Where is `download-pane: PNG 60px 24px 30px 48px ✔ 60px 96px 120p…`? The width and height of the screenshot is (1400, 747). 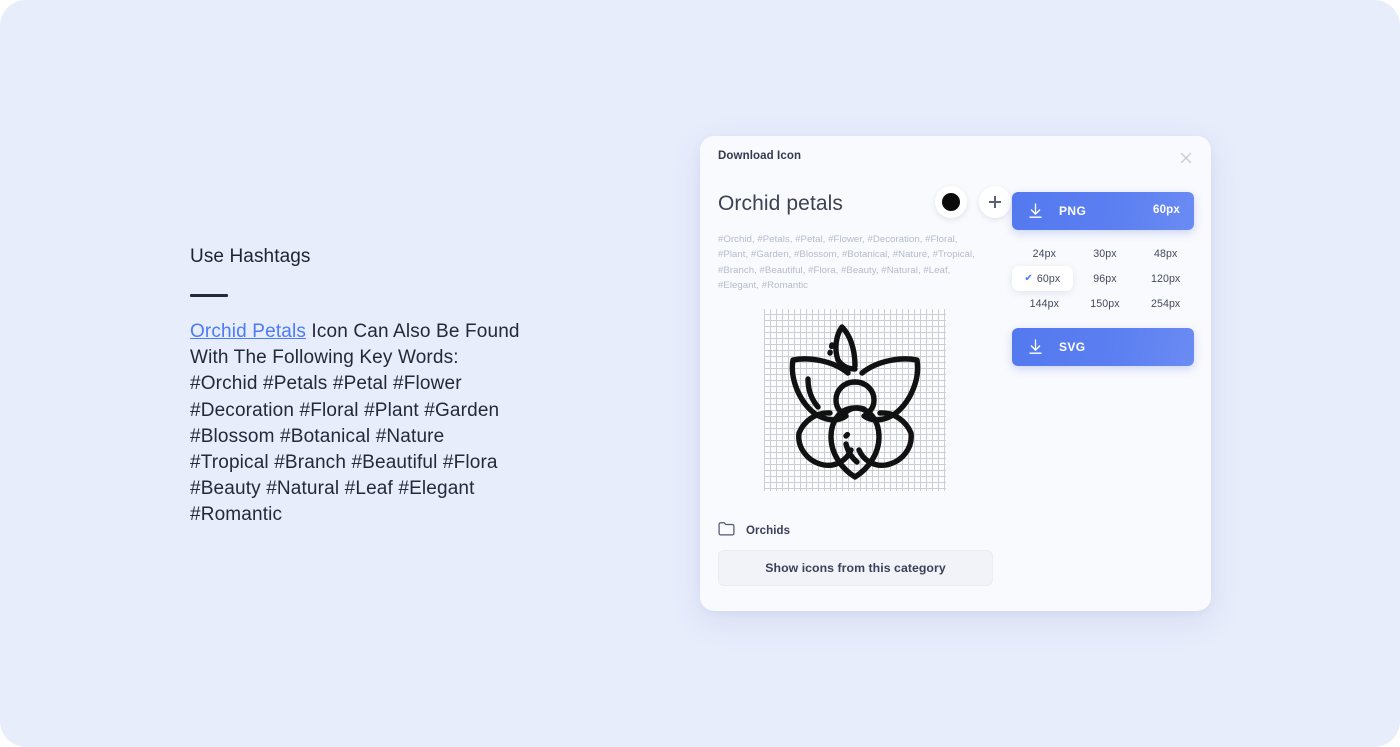
download-pane: PNG 60px 24px 30px 48px ✔ 60px 96px 120p… is located at coordinates (1103, 279).